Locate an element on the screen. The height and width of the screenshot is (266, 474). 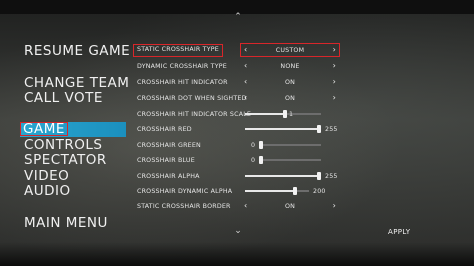
setting-crosshair-hit-indicator: CROSSHAIR HIT INDICATOR ‹ ON › is located at coordinates (238, 82).